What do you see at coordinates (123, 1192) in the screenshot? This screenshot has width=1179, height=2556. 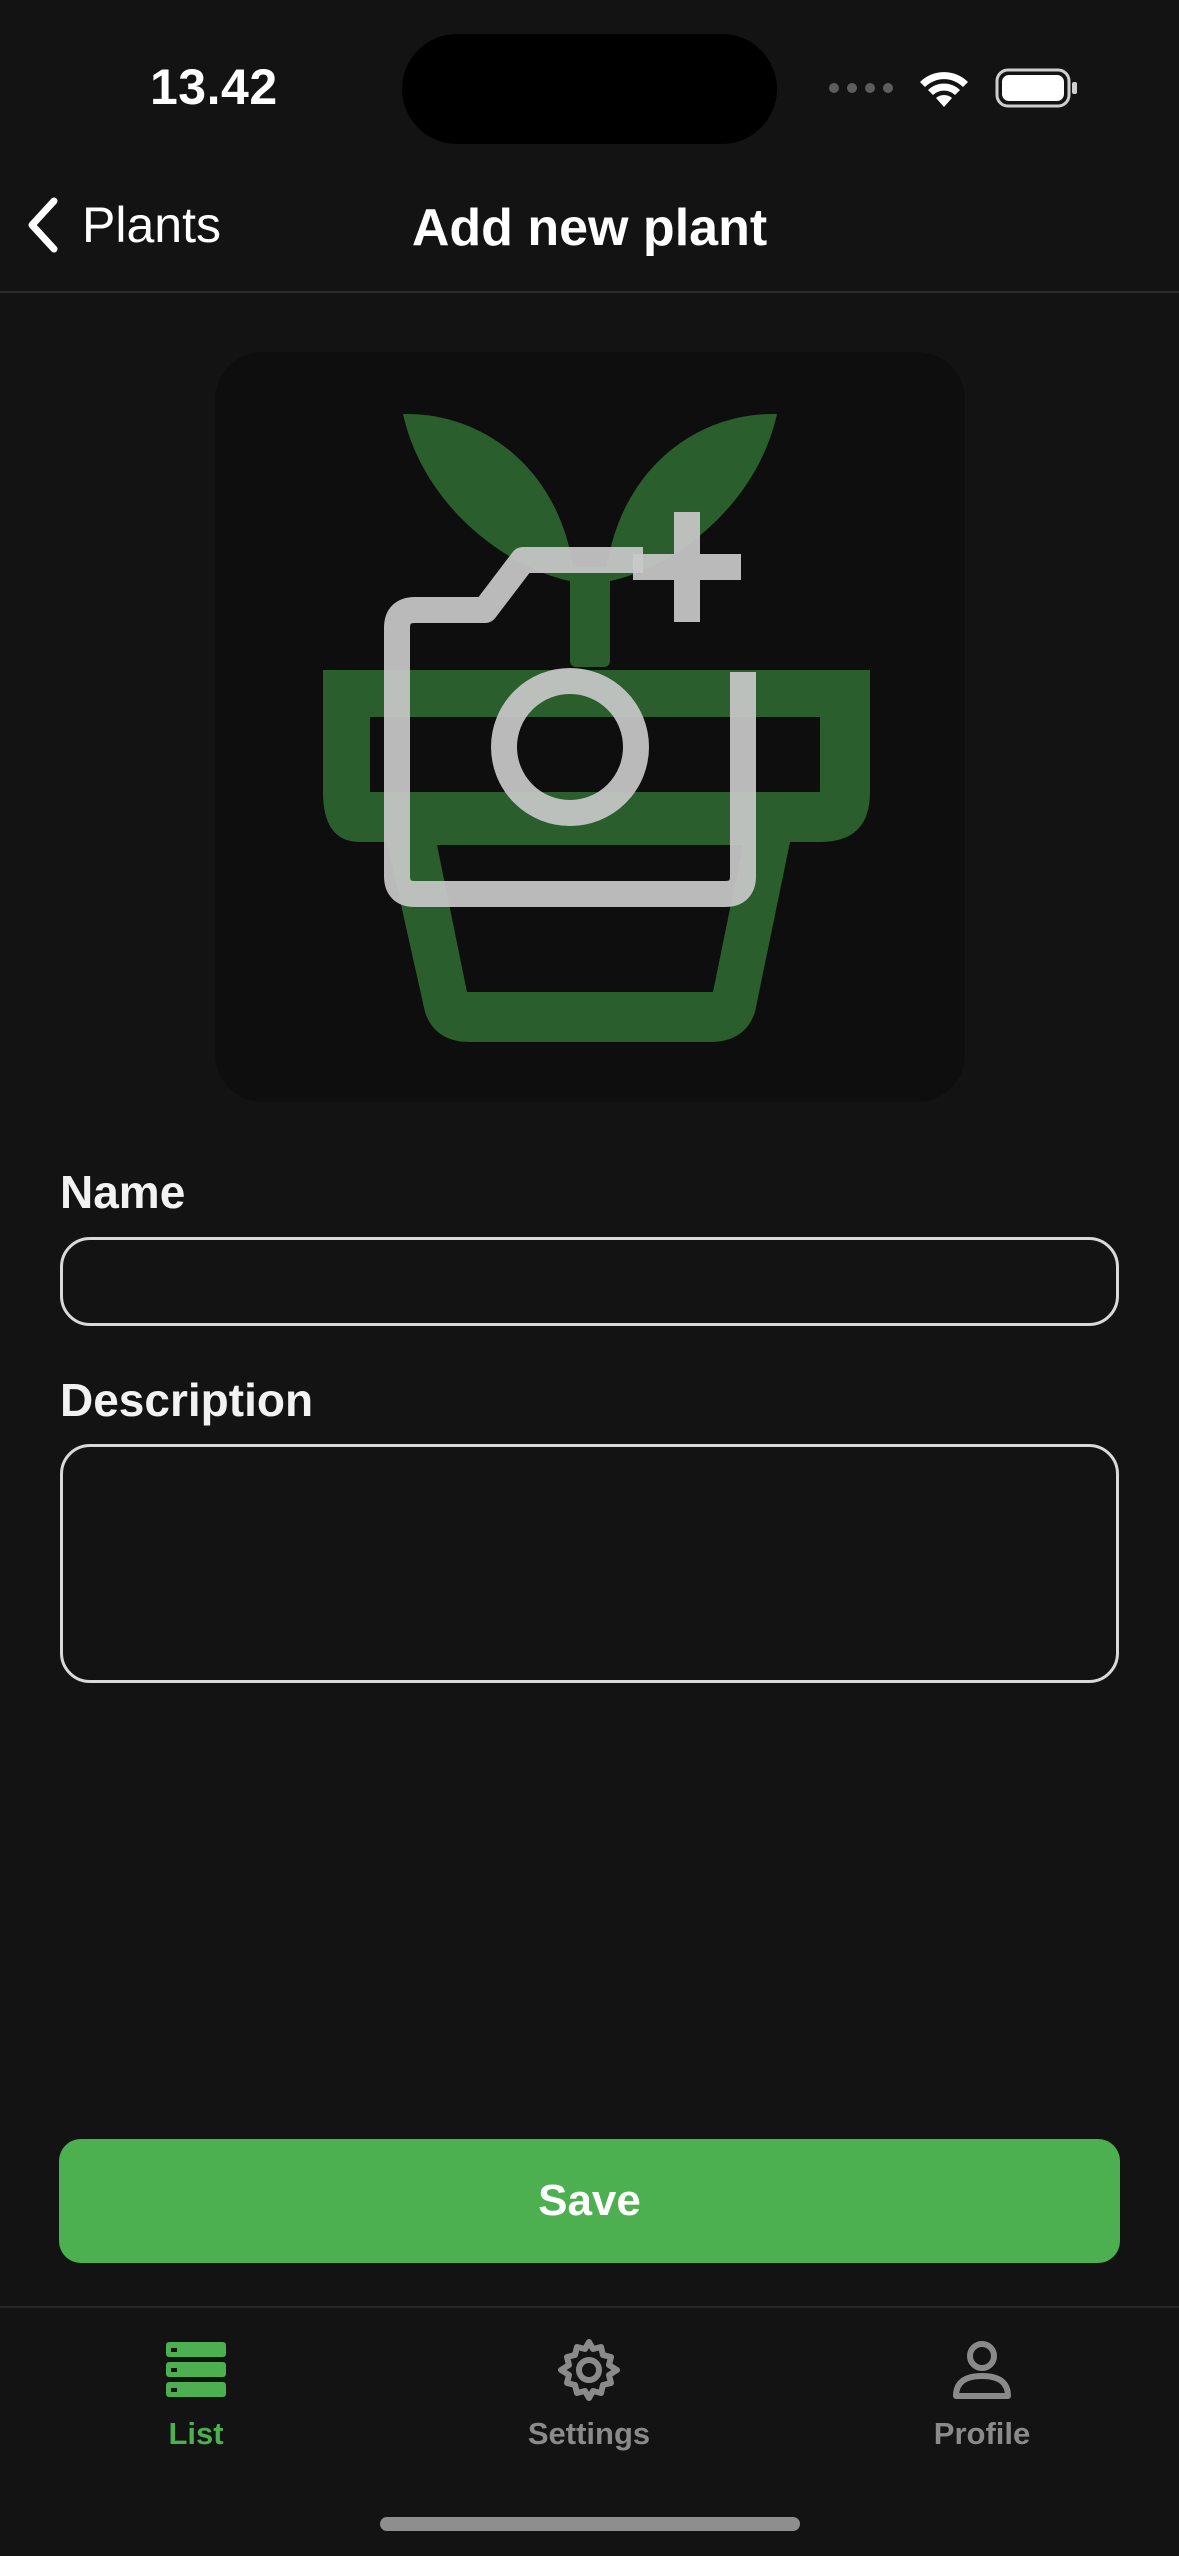 I see `name-label: Name` at bounding box center [123, 1192].